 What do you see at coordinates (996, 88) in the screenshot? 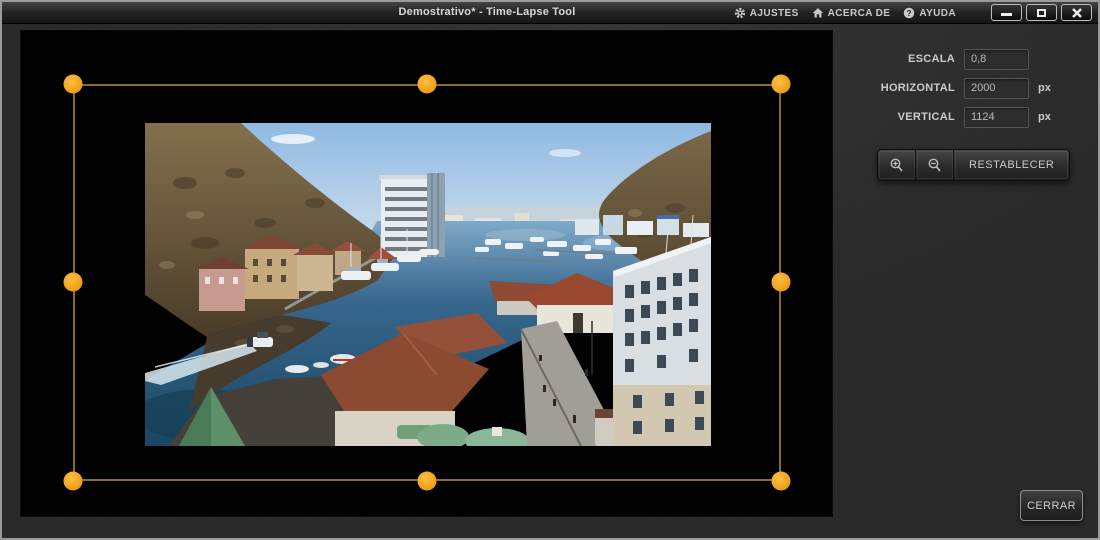
I see `horizontal-input` at bounding box center [996, 88].